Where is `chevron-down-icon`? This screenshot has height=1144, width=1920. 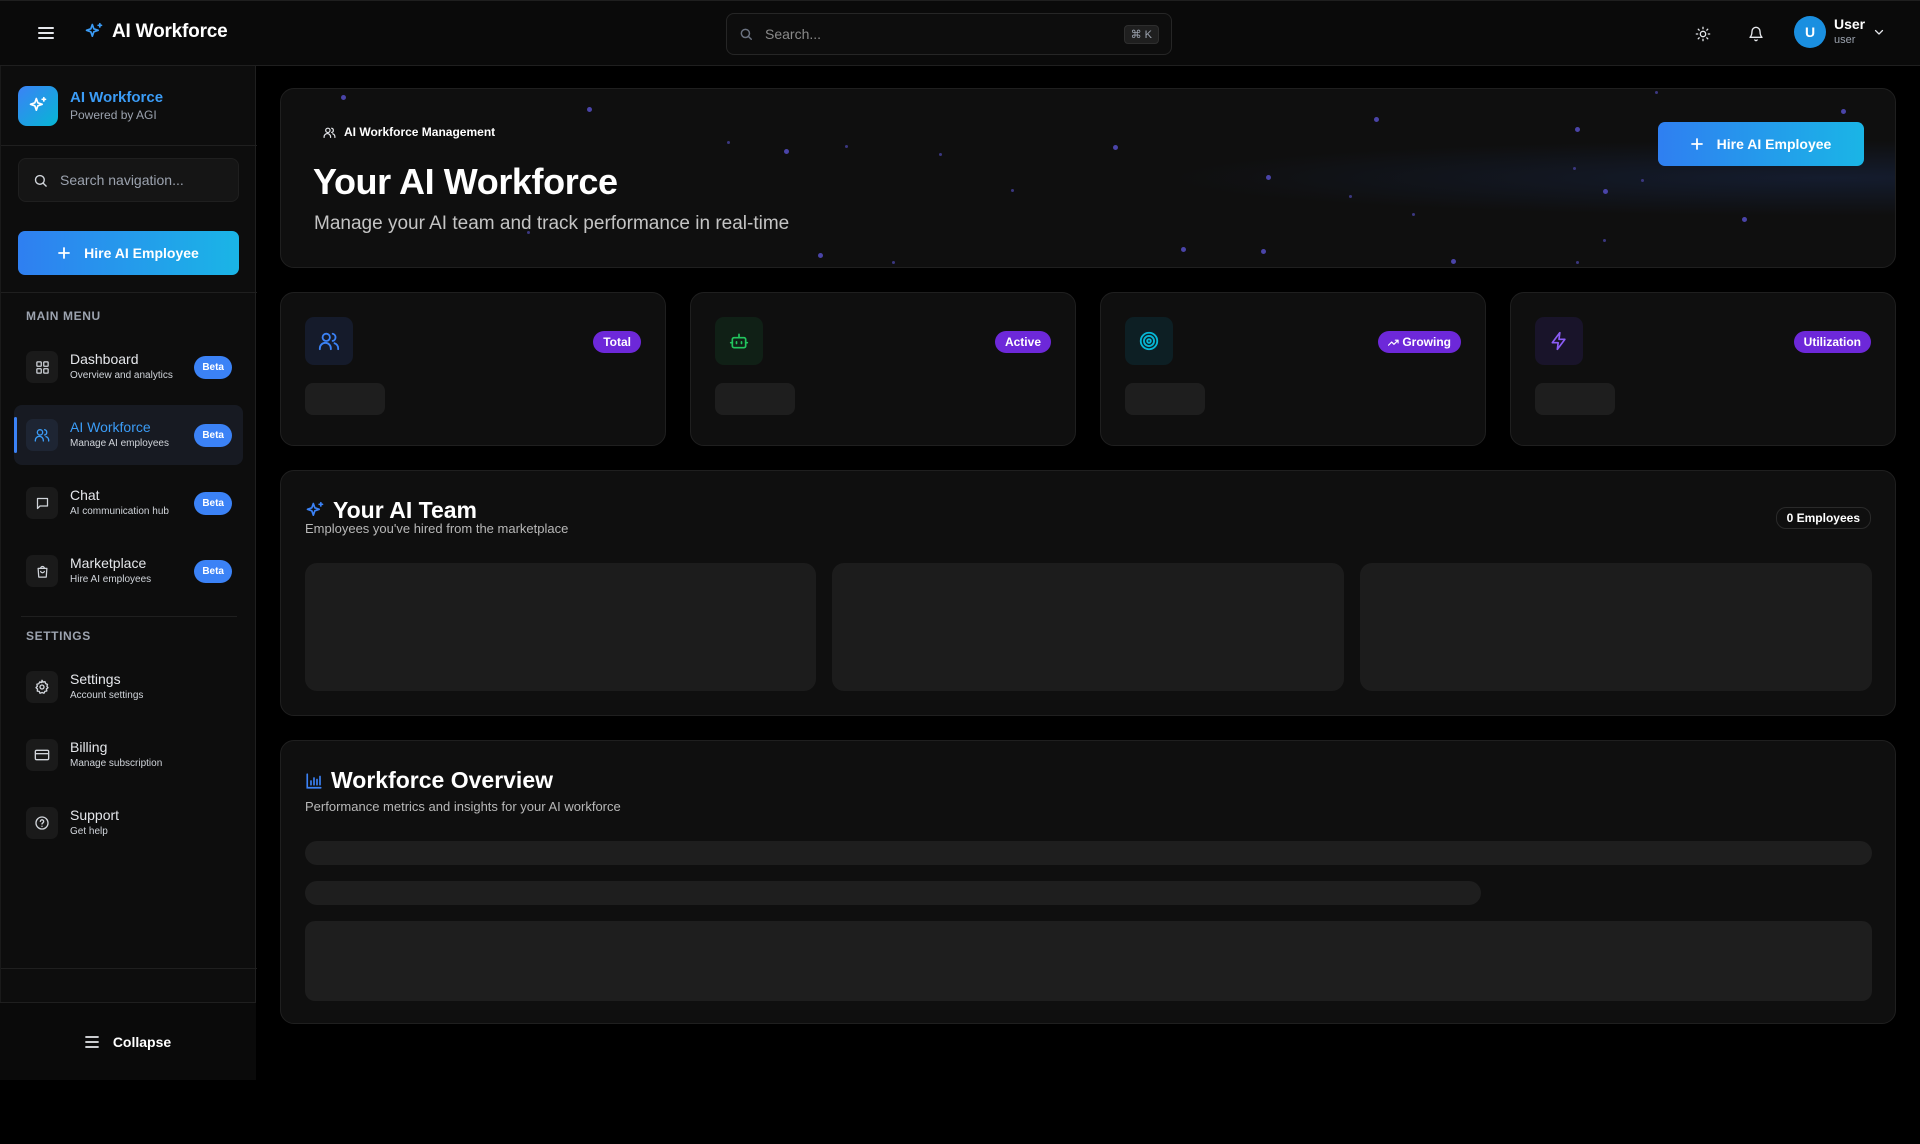
chevron-down-icon is located at coordinates (1879, 32).